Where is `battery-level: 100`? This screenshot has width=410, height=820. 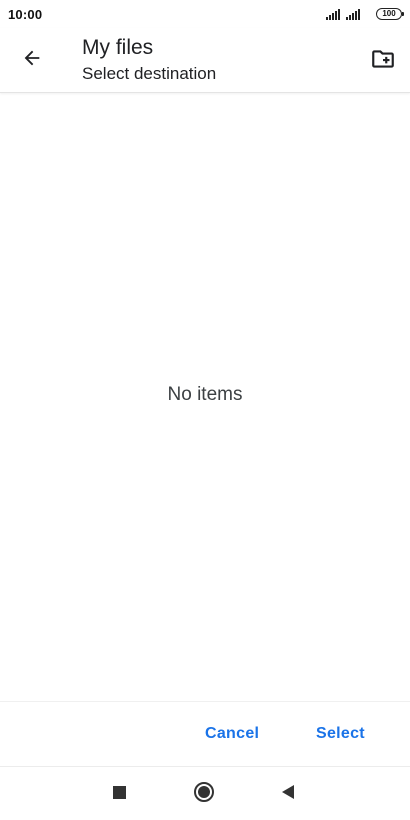 battery-level: 100 is located at coordinates (389, 13).